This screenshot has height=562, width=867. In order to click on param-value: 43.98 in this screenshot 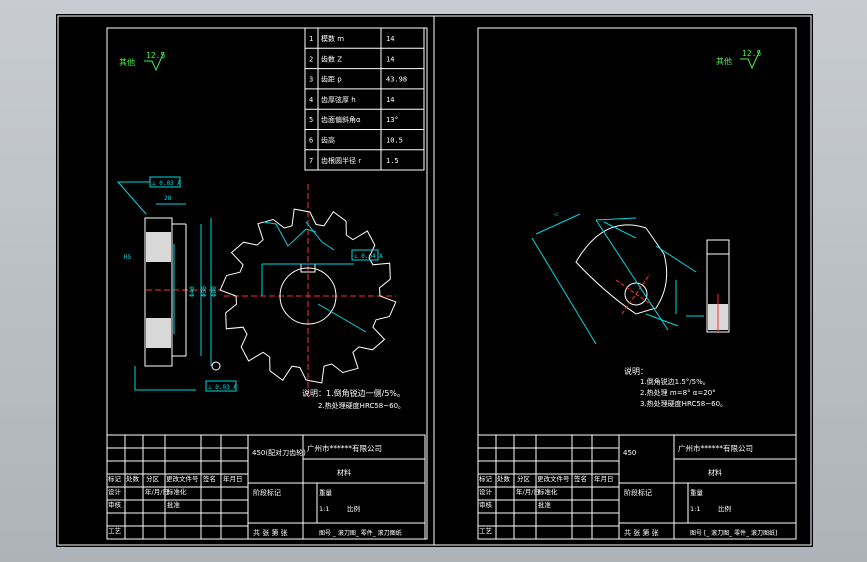, I will do `click(396, 80)`.